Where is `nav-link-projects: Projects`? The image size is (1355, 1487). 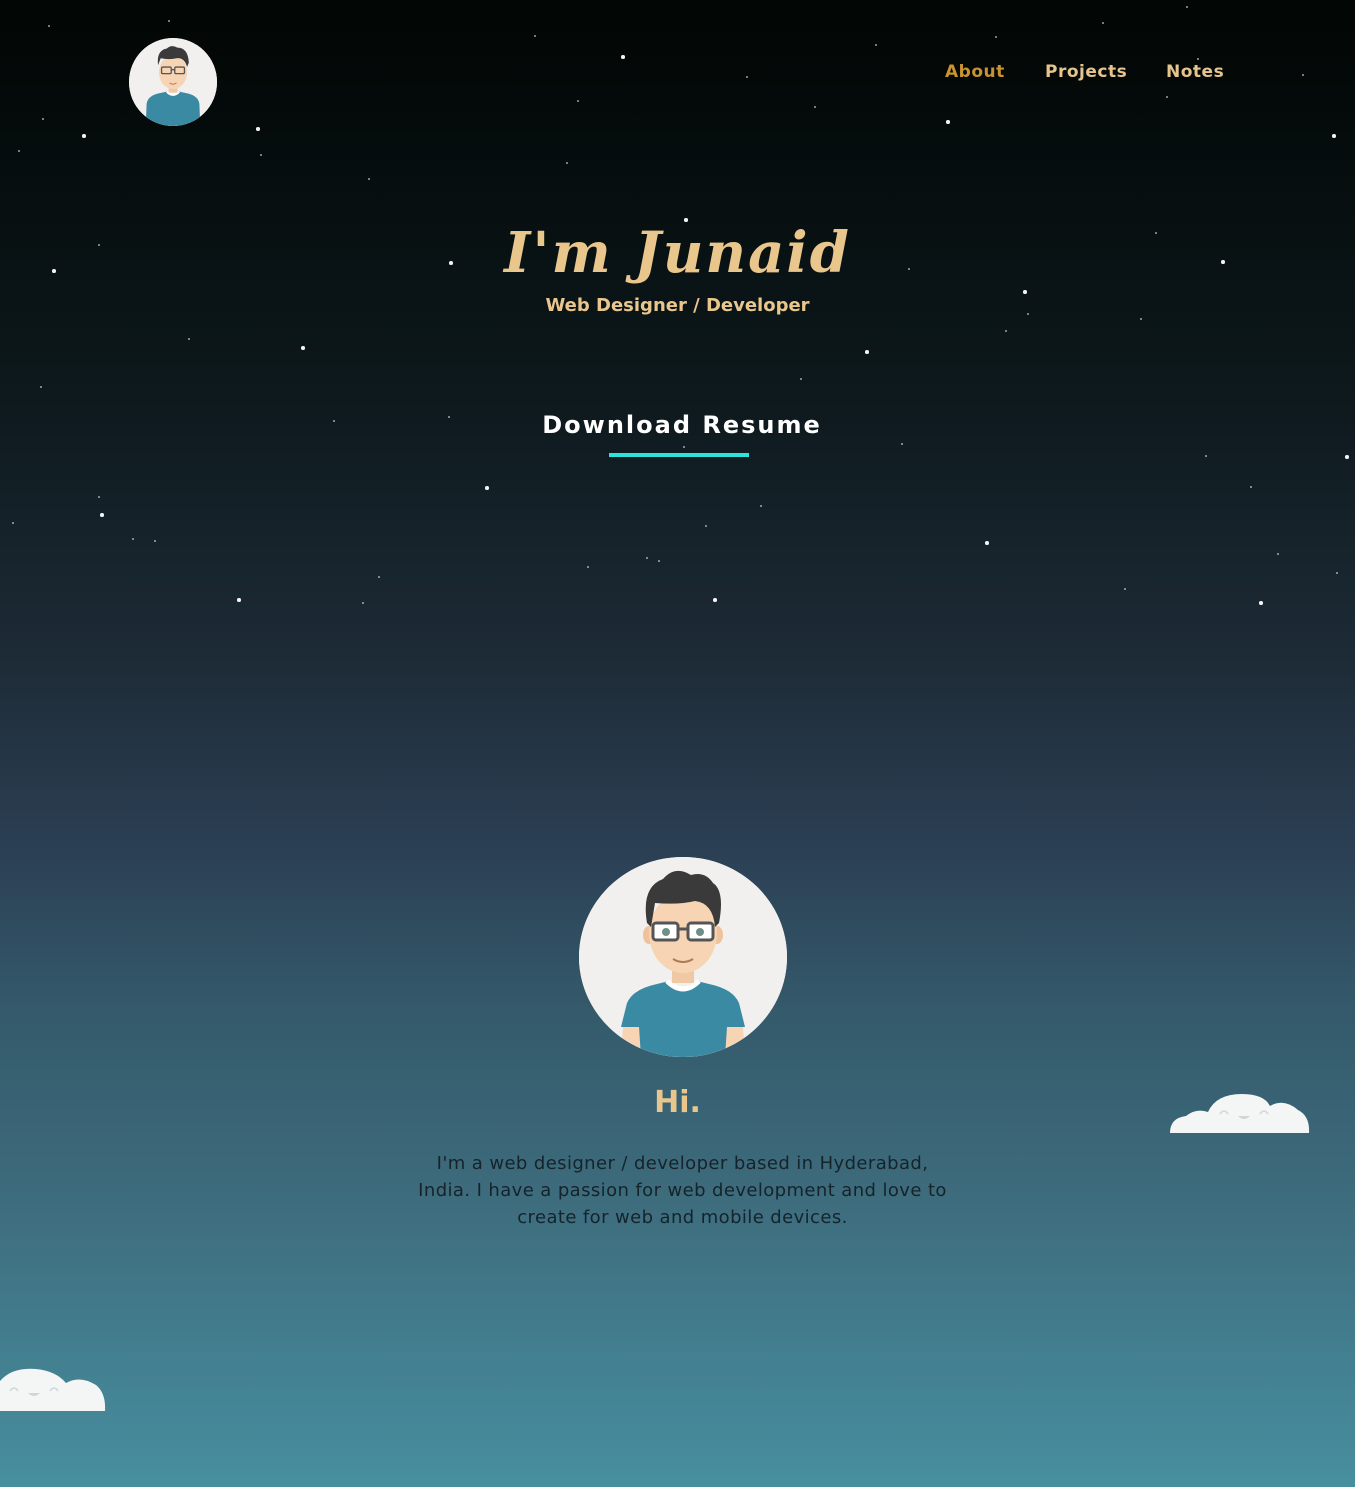 nav-link-projects: Projects is located at coordinates (1086, 72).